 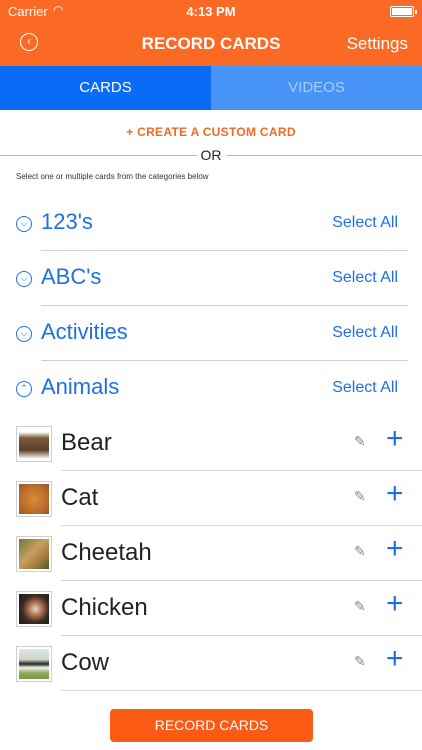 What do you see at coordinates (106, 552) in the screenshot?
I see `card-label: Cheetah` at bounding box center [106, 552].